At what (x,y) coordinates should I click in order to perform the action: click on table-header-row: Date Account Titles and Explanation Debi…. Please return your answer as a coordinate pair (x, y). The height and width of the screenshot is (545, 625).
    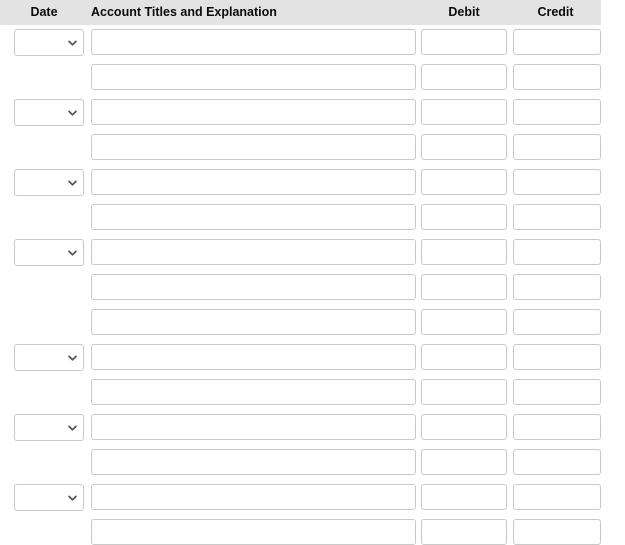
    Looking at the image, I should click on (300, 12).